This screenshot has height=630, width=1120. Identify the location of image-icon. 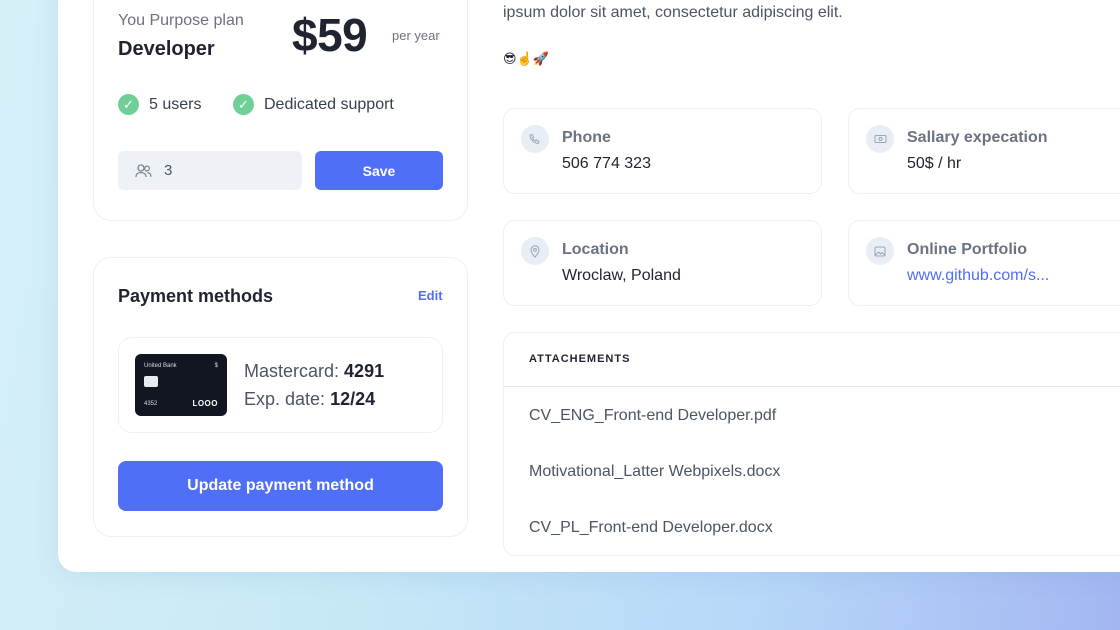
(880, 251).